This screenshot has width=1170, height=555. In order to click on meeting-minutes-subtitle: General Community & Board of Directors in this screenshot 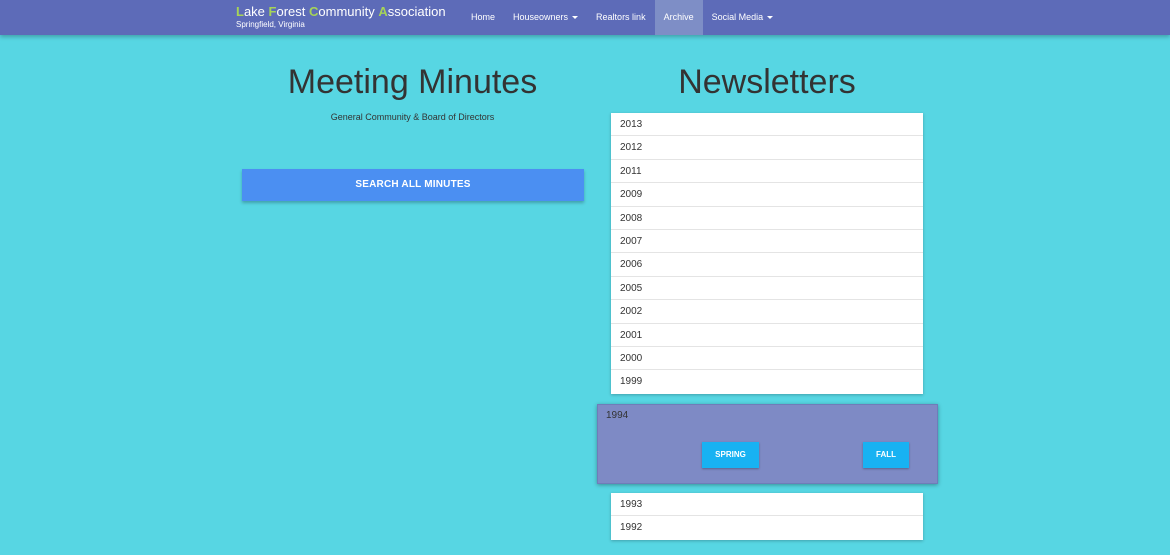, I will do `click(412, 117)`.